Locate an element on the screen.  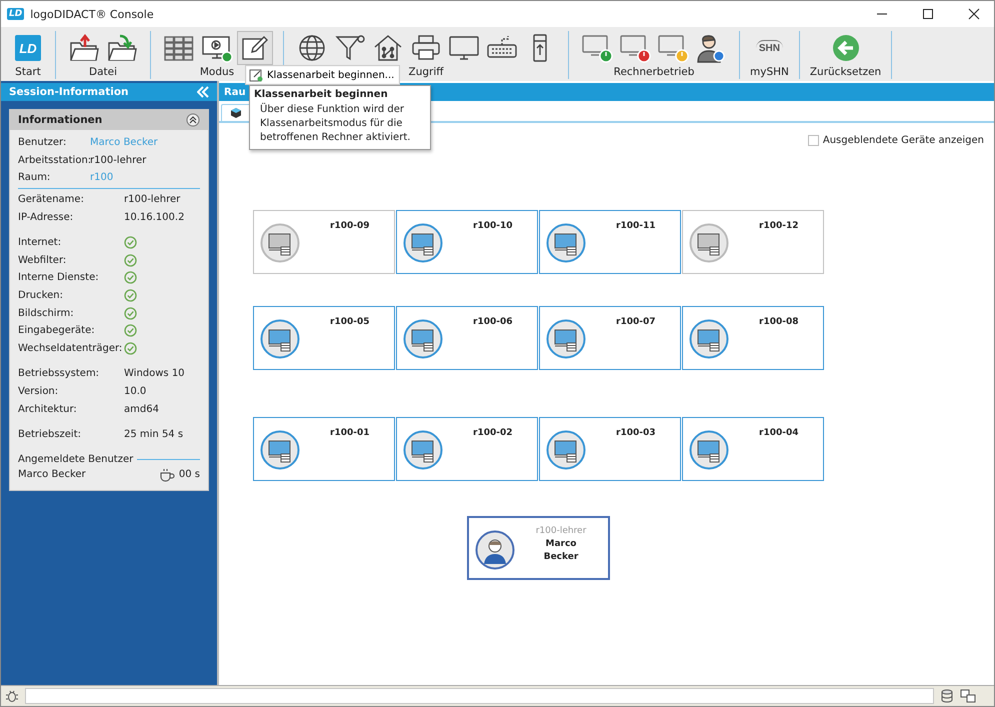
computer-card: r100-11 is located at coordinates (610, 242).